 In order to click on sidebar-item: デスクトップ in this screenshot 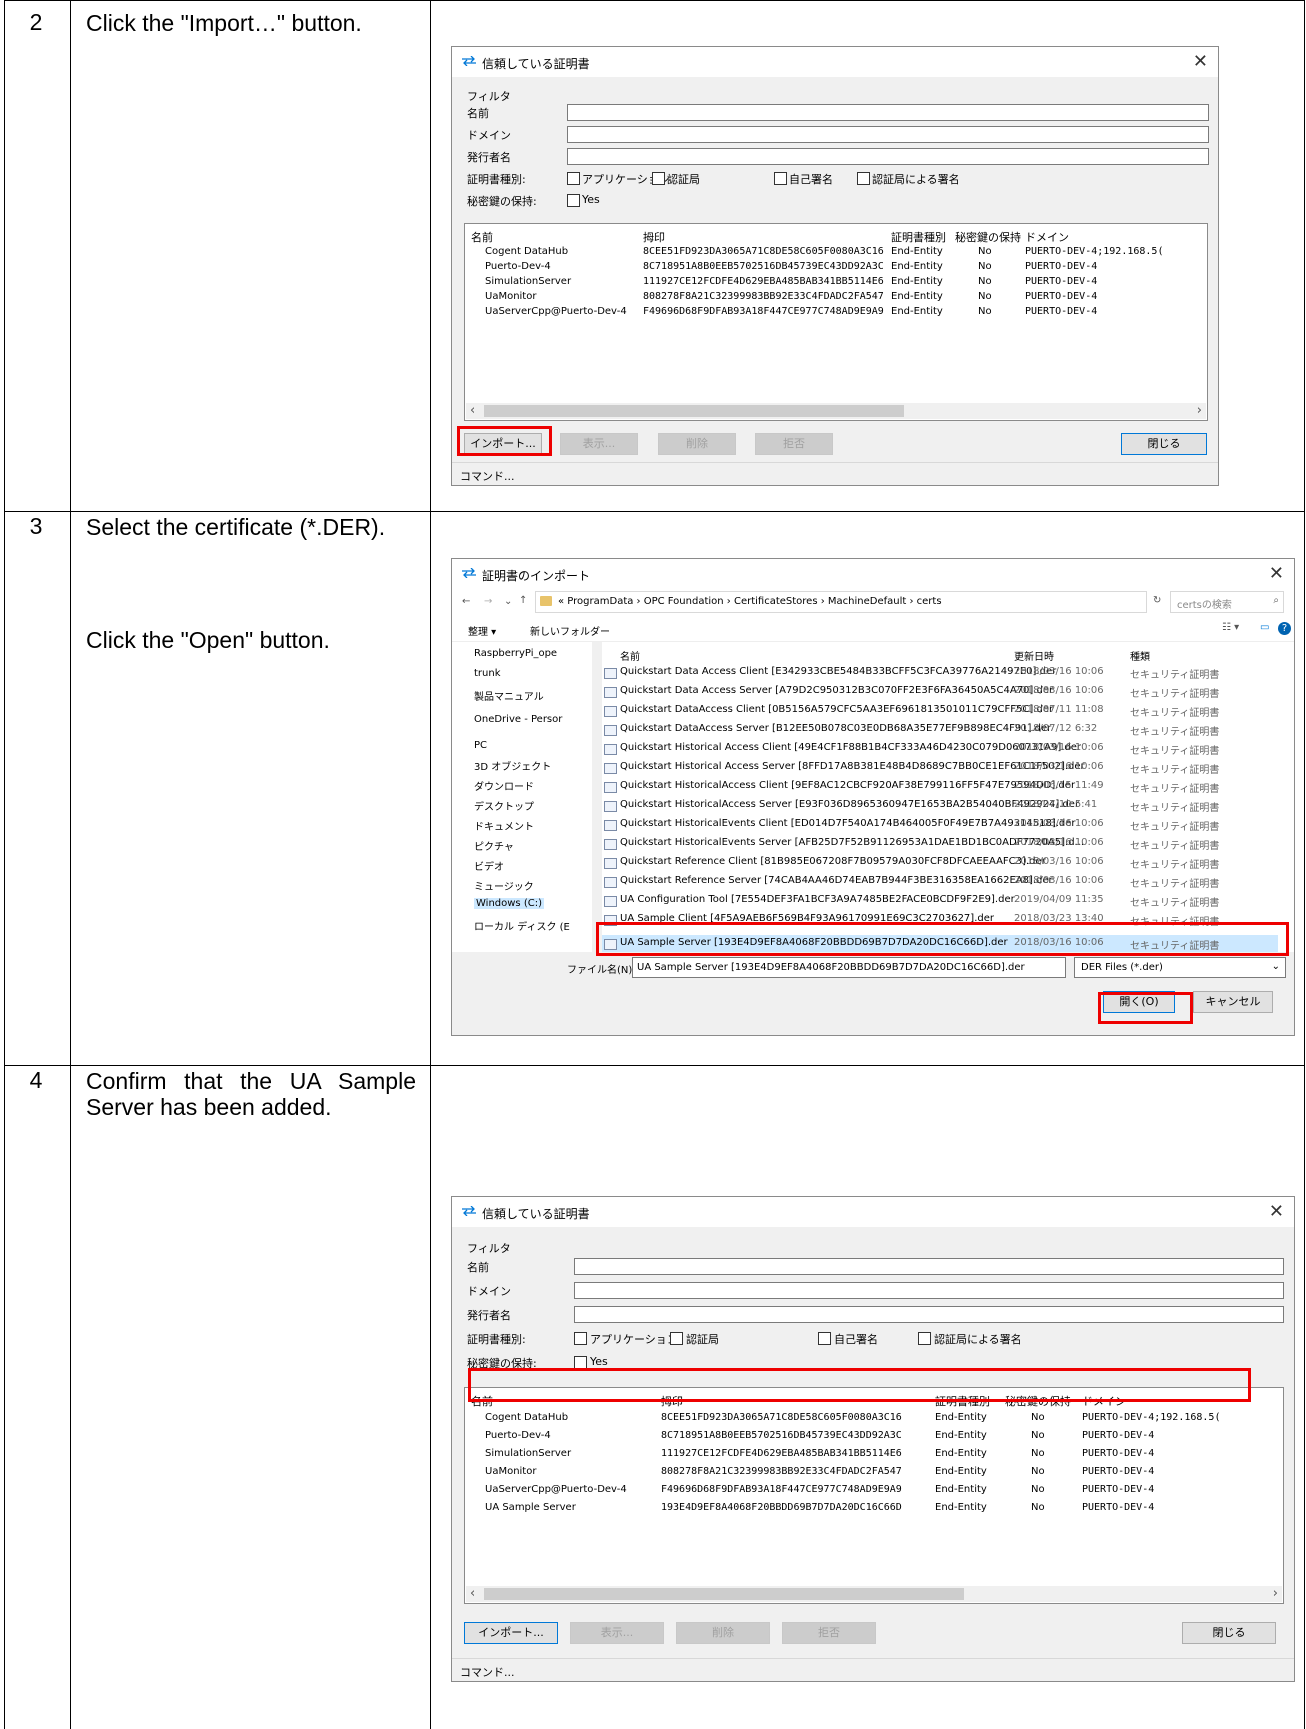, I will do `click(504, 805)`.